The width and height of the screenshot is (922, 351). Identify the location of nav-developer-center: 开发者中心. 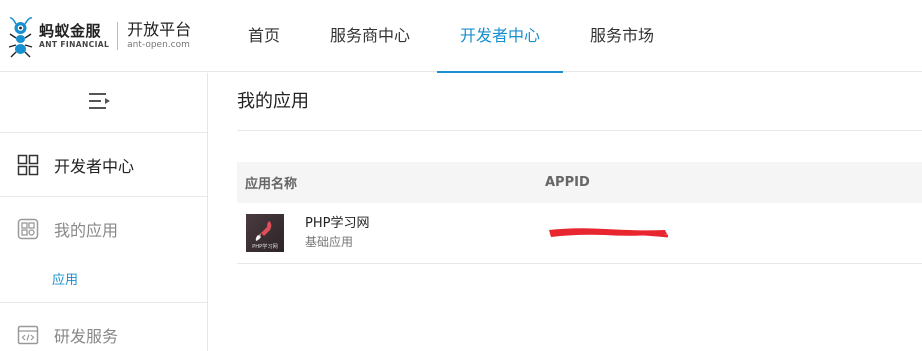
(500, 36).